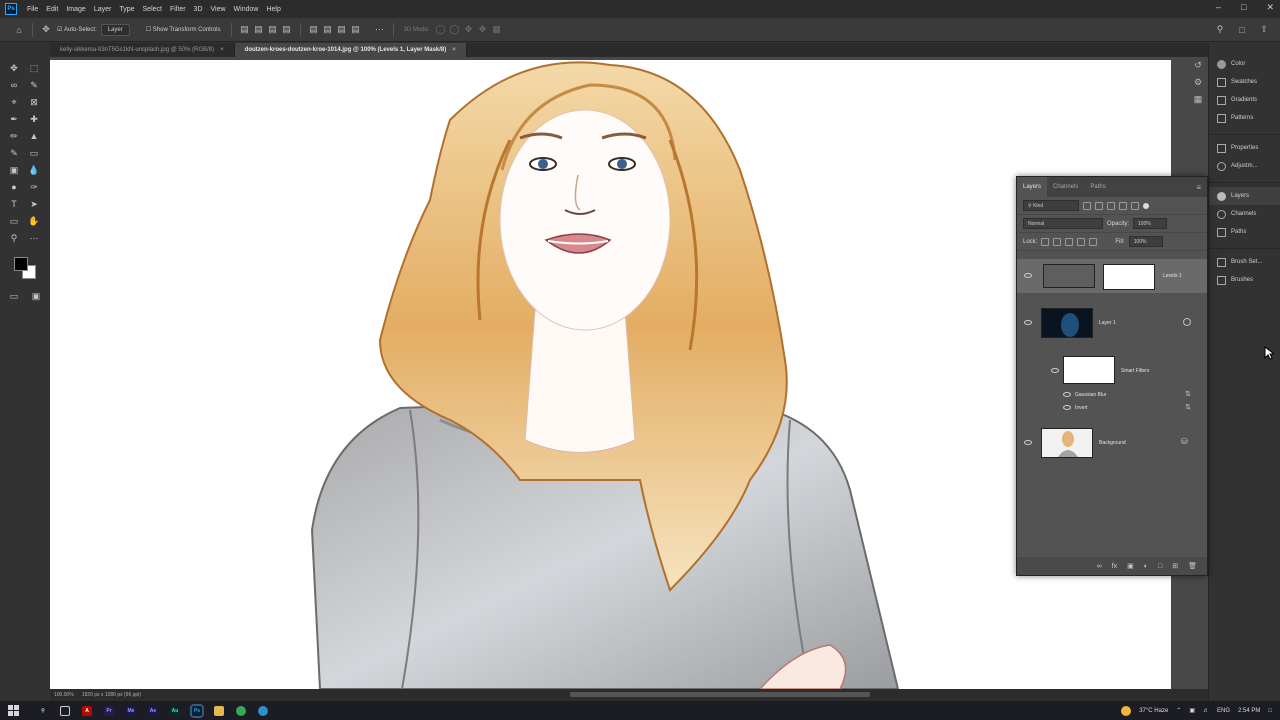 The width and height of the screenshot is (1280, 720). I want to click on align-center-icon: ▤, so click(259, 30).